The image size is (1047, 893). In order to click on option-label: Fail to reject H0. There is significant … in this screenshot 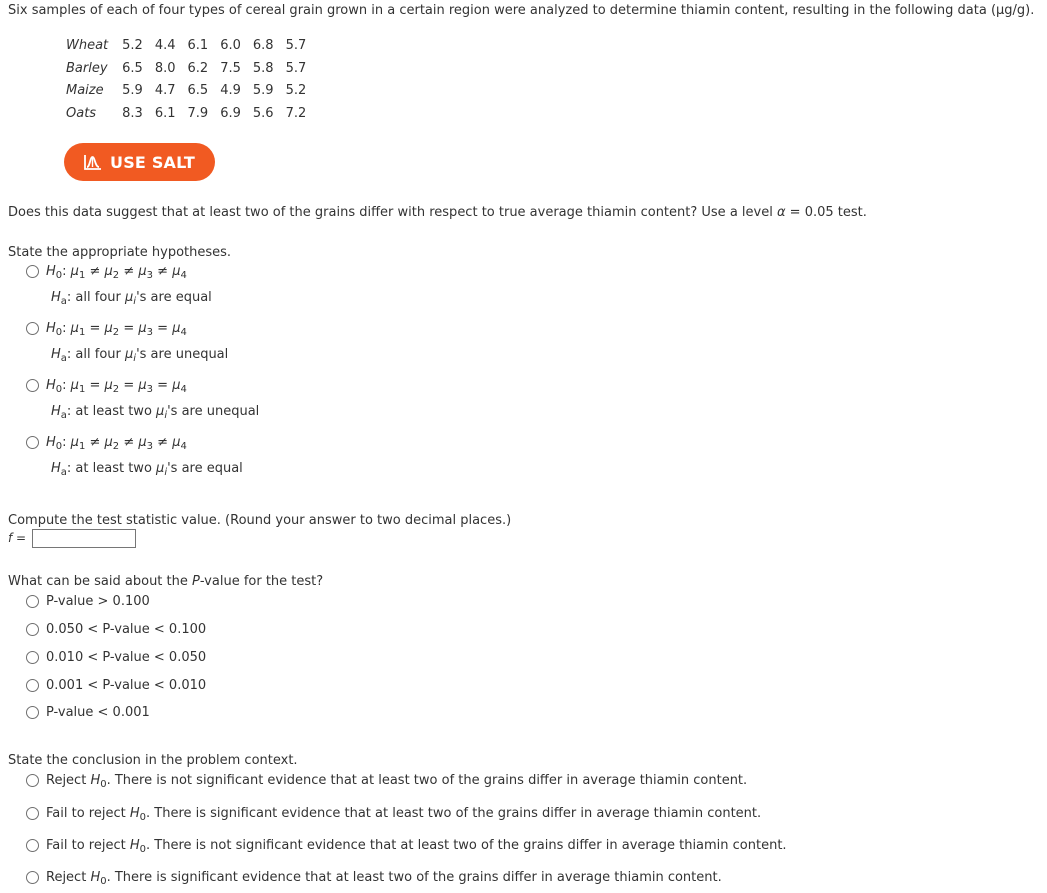, I will do `click(404, 814)`.